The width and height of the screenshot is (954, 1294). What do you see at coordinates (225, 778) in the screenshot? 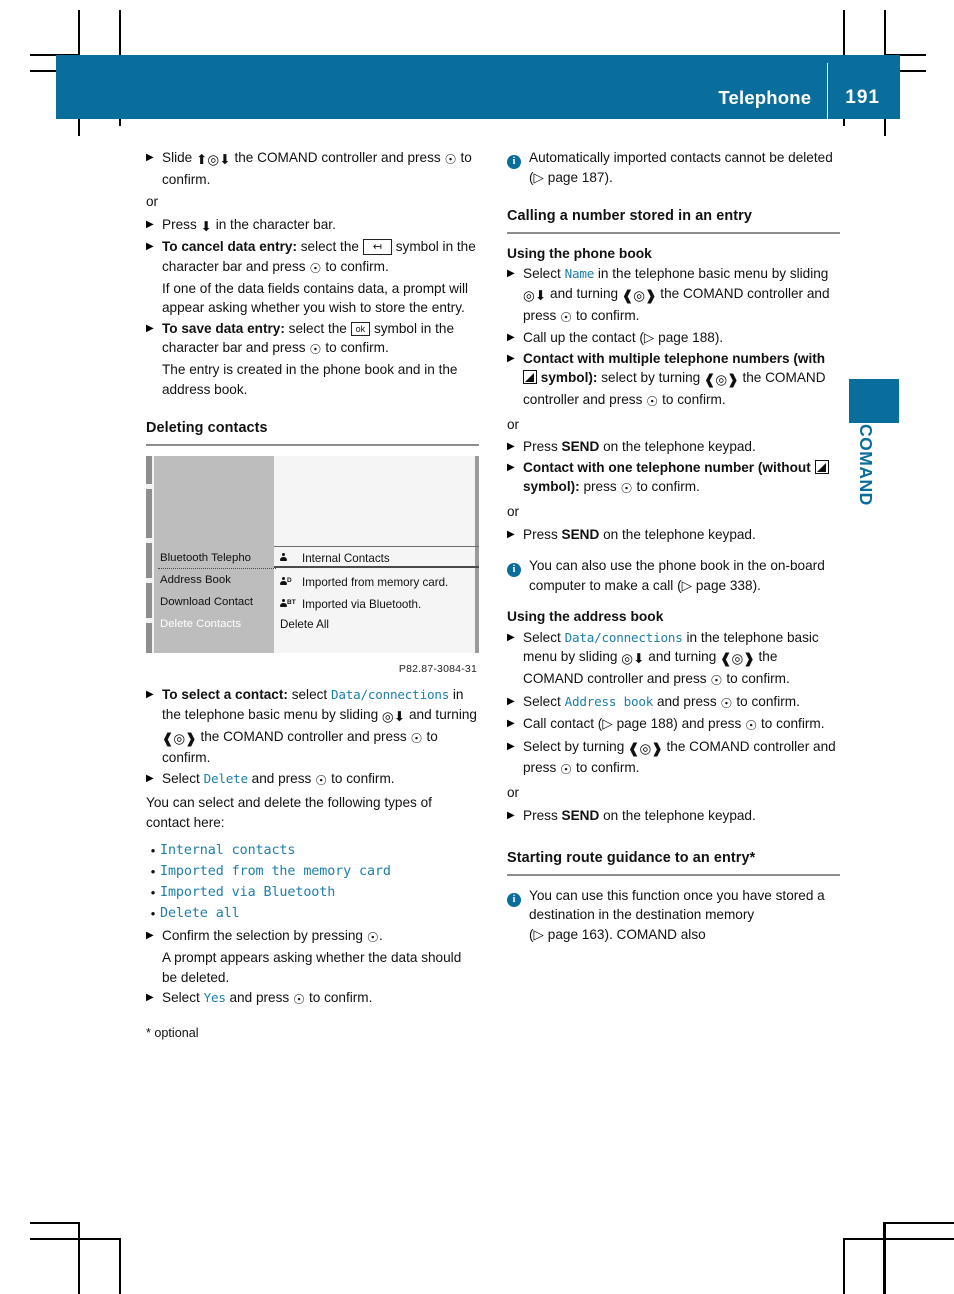
I see `menu-ref-delete: Delete` at bounding box center [225, 778].